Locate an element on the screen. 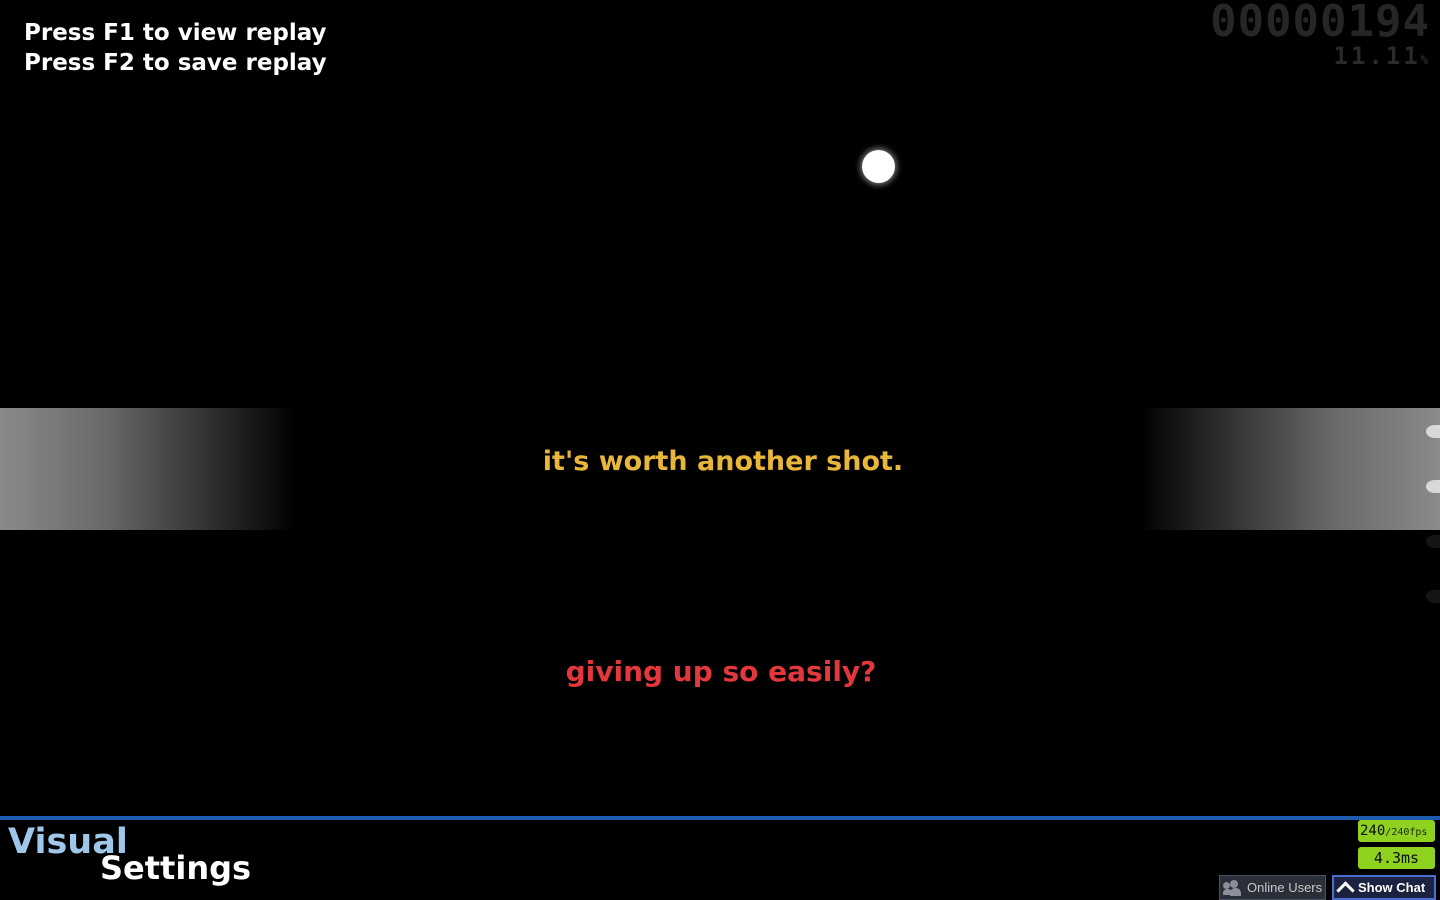 This screenshot has height=900, width=1440. chevron-up-icon is located at coordinates (1345, 890).